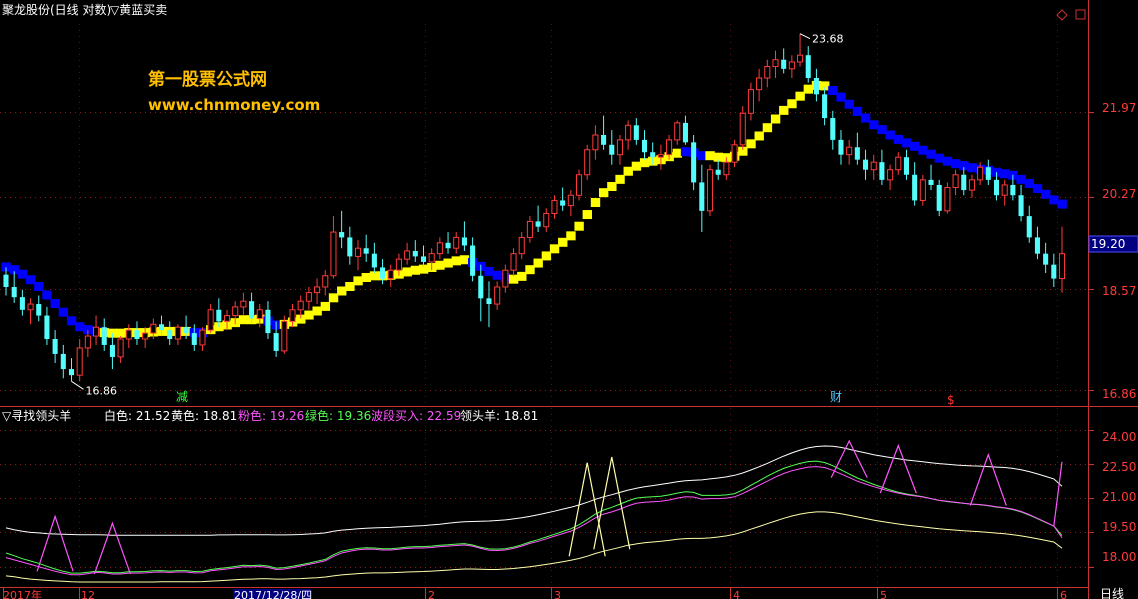  I want to click on square-icon, so click(1080, 14).